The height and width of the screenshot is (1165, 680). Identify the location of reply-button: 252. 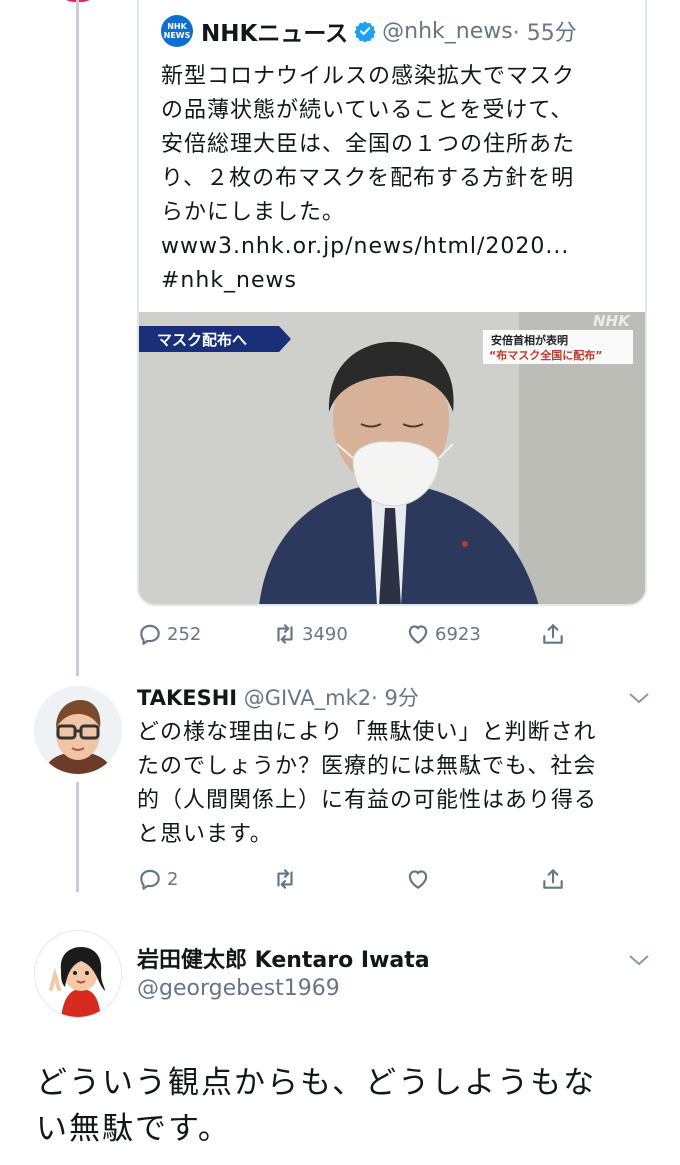
(169, 634).